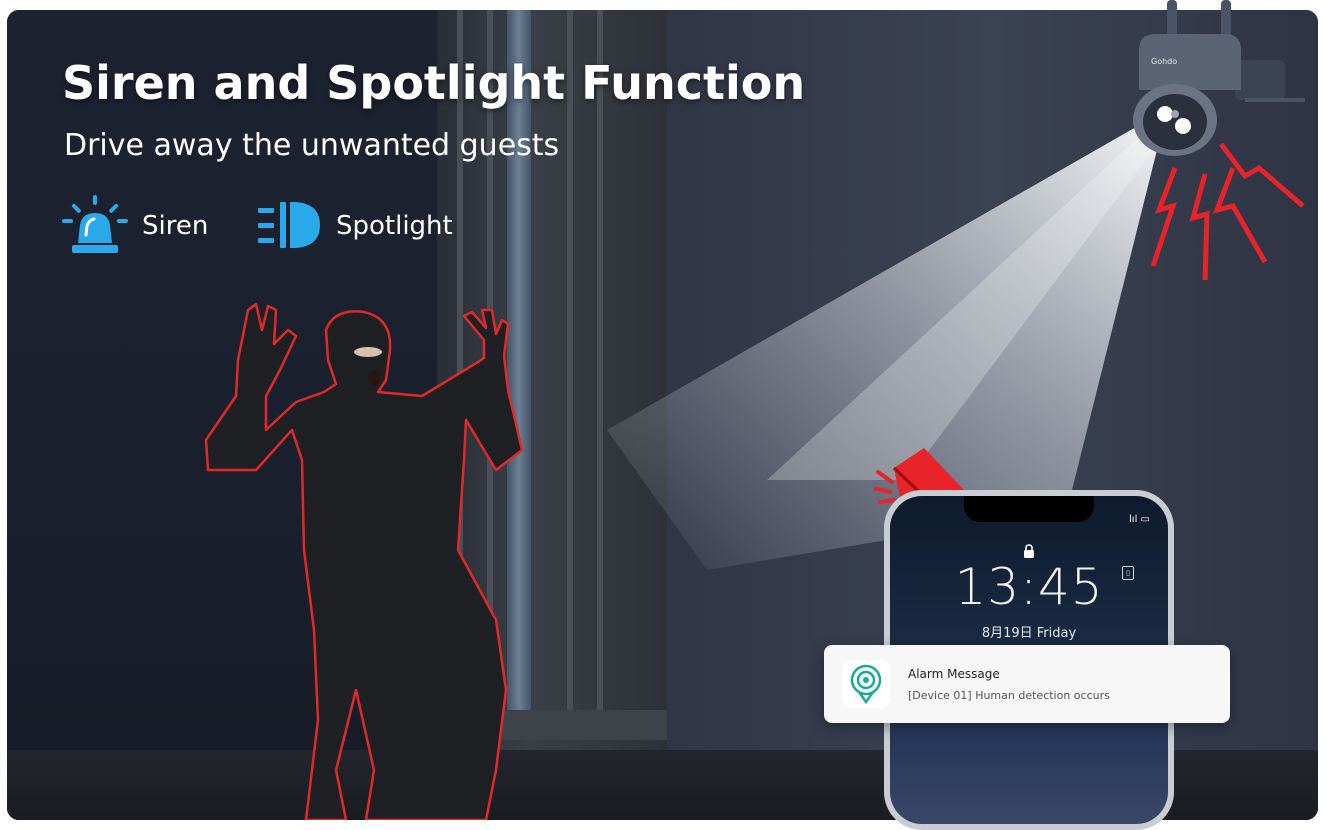  I want to click on lock-icon, so click(1029, 551).